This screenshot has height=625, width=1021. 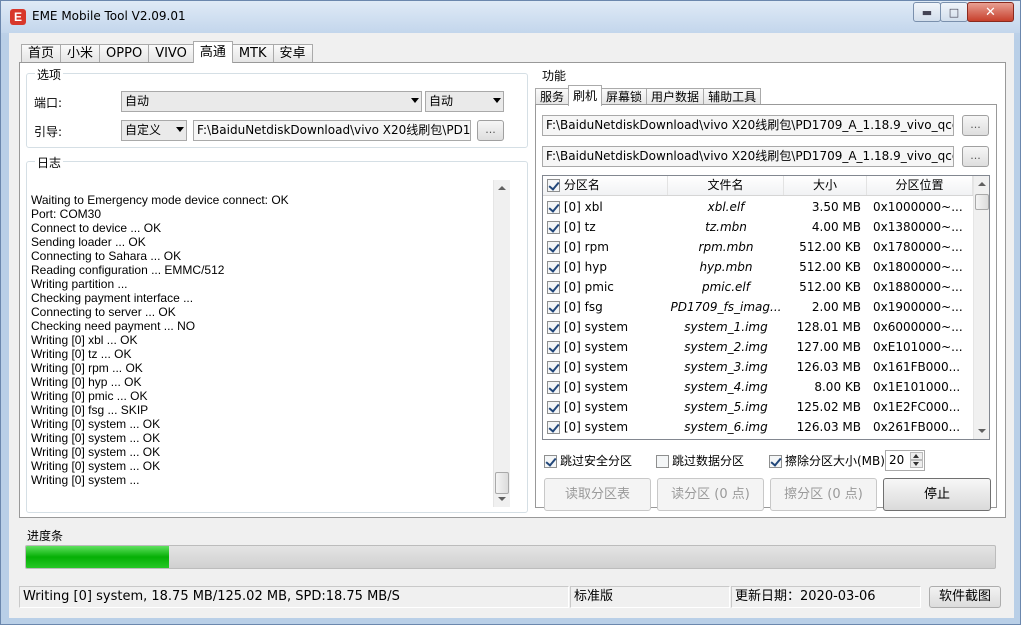 What do you see at coordinates (502, 483) in the screenshot?
I see `log-scroll-thumb` at bounding box center [502, 483].